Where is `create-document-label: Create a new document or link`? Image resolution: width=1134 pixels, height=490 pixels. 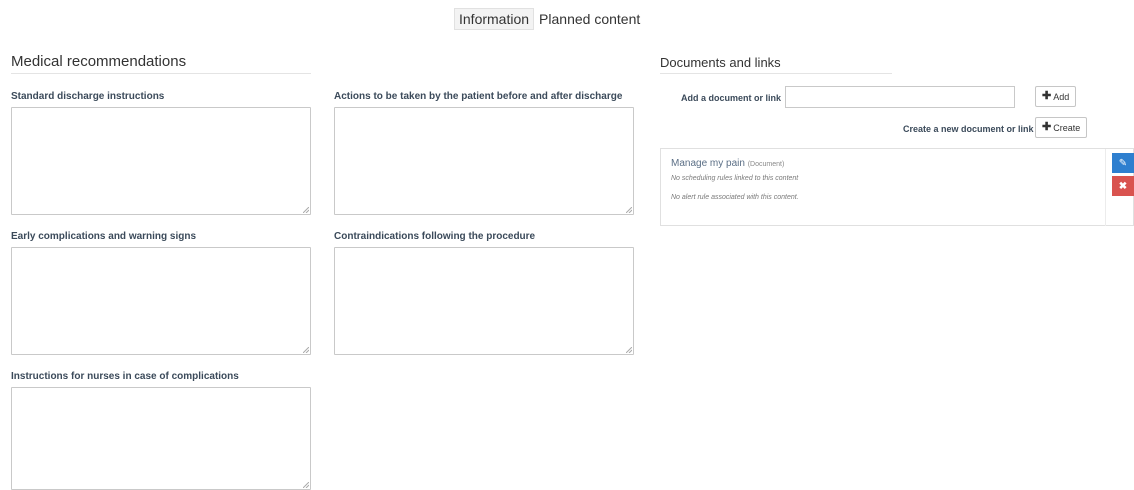
create-document-label: Create a new document or link is located at coordinates (968, 129).